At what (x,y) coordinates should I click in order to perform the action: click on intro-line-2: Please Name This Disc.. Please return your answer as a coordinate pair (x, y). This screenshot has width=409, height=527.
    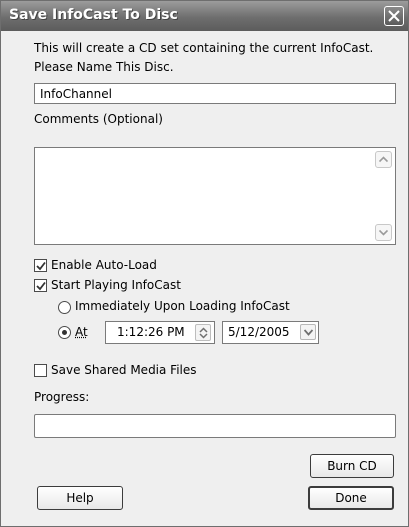
    Looking at the image, I should click on (104, 67).